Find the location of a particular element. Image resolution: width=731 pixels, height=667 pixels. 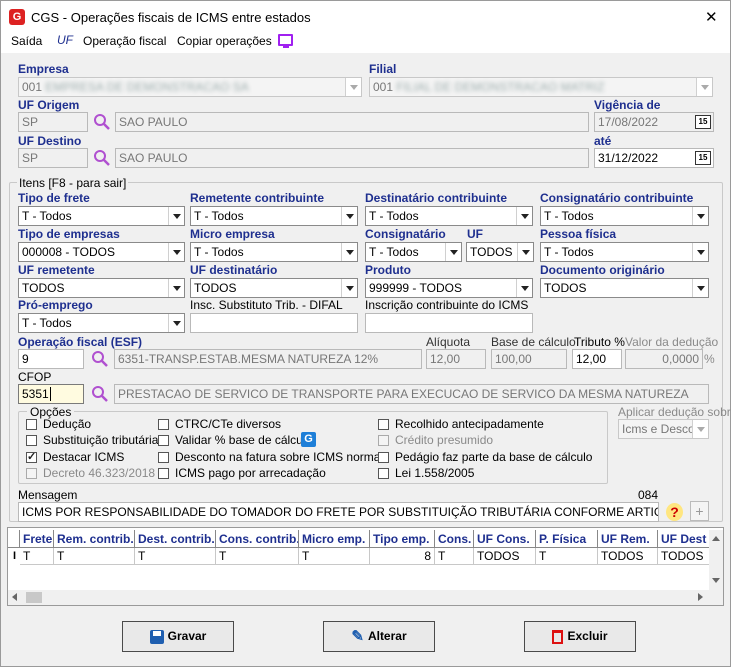

uf-origem-name: SAO PAULO is located at coordinates (352, 122).